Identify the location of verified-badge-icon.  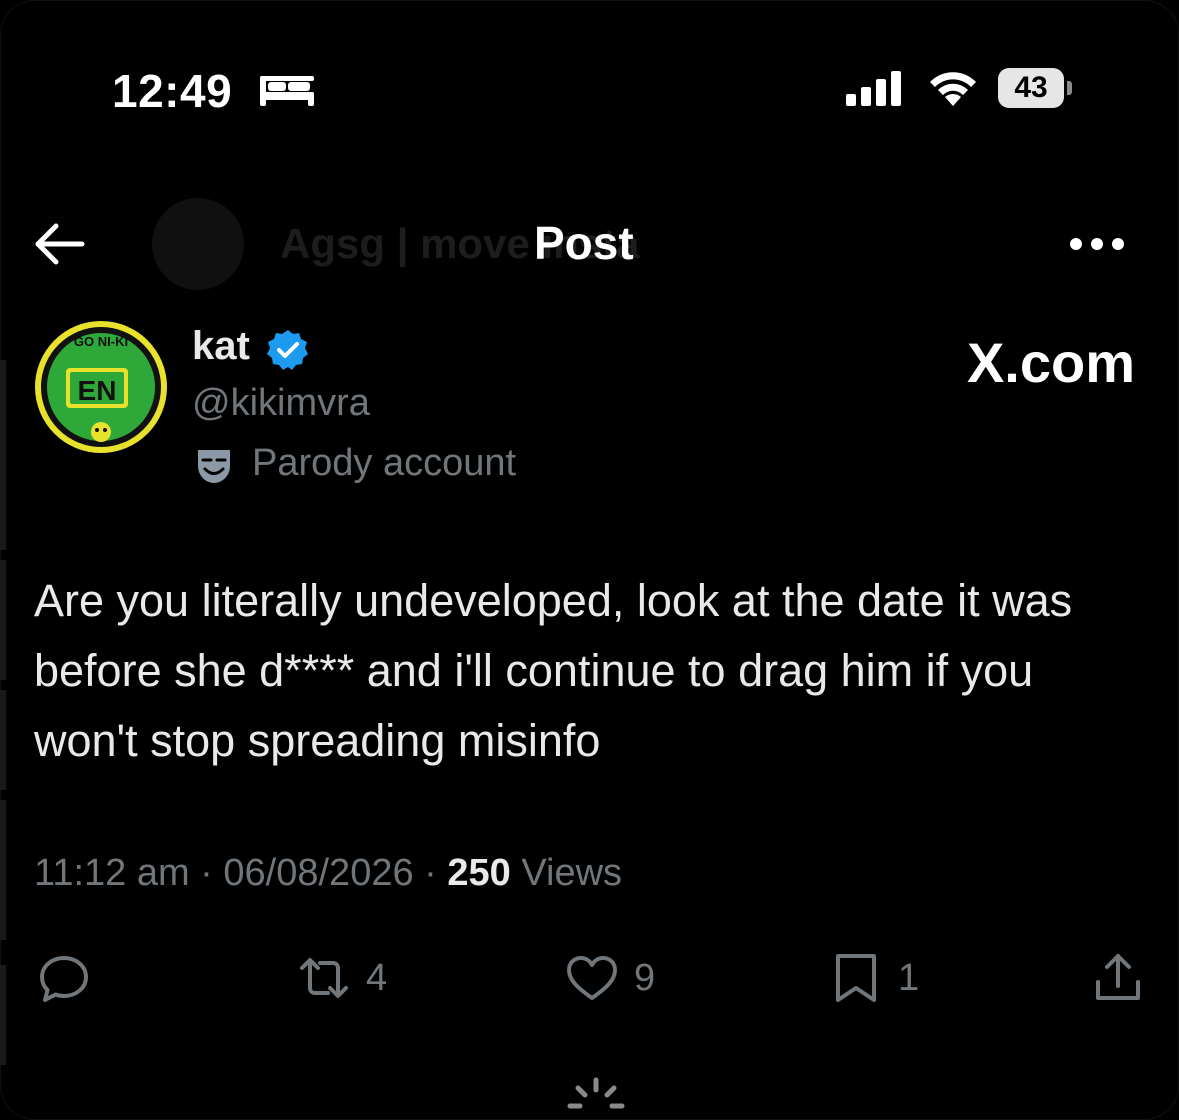
(287, 350).